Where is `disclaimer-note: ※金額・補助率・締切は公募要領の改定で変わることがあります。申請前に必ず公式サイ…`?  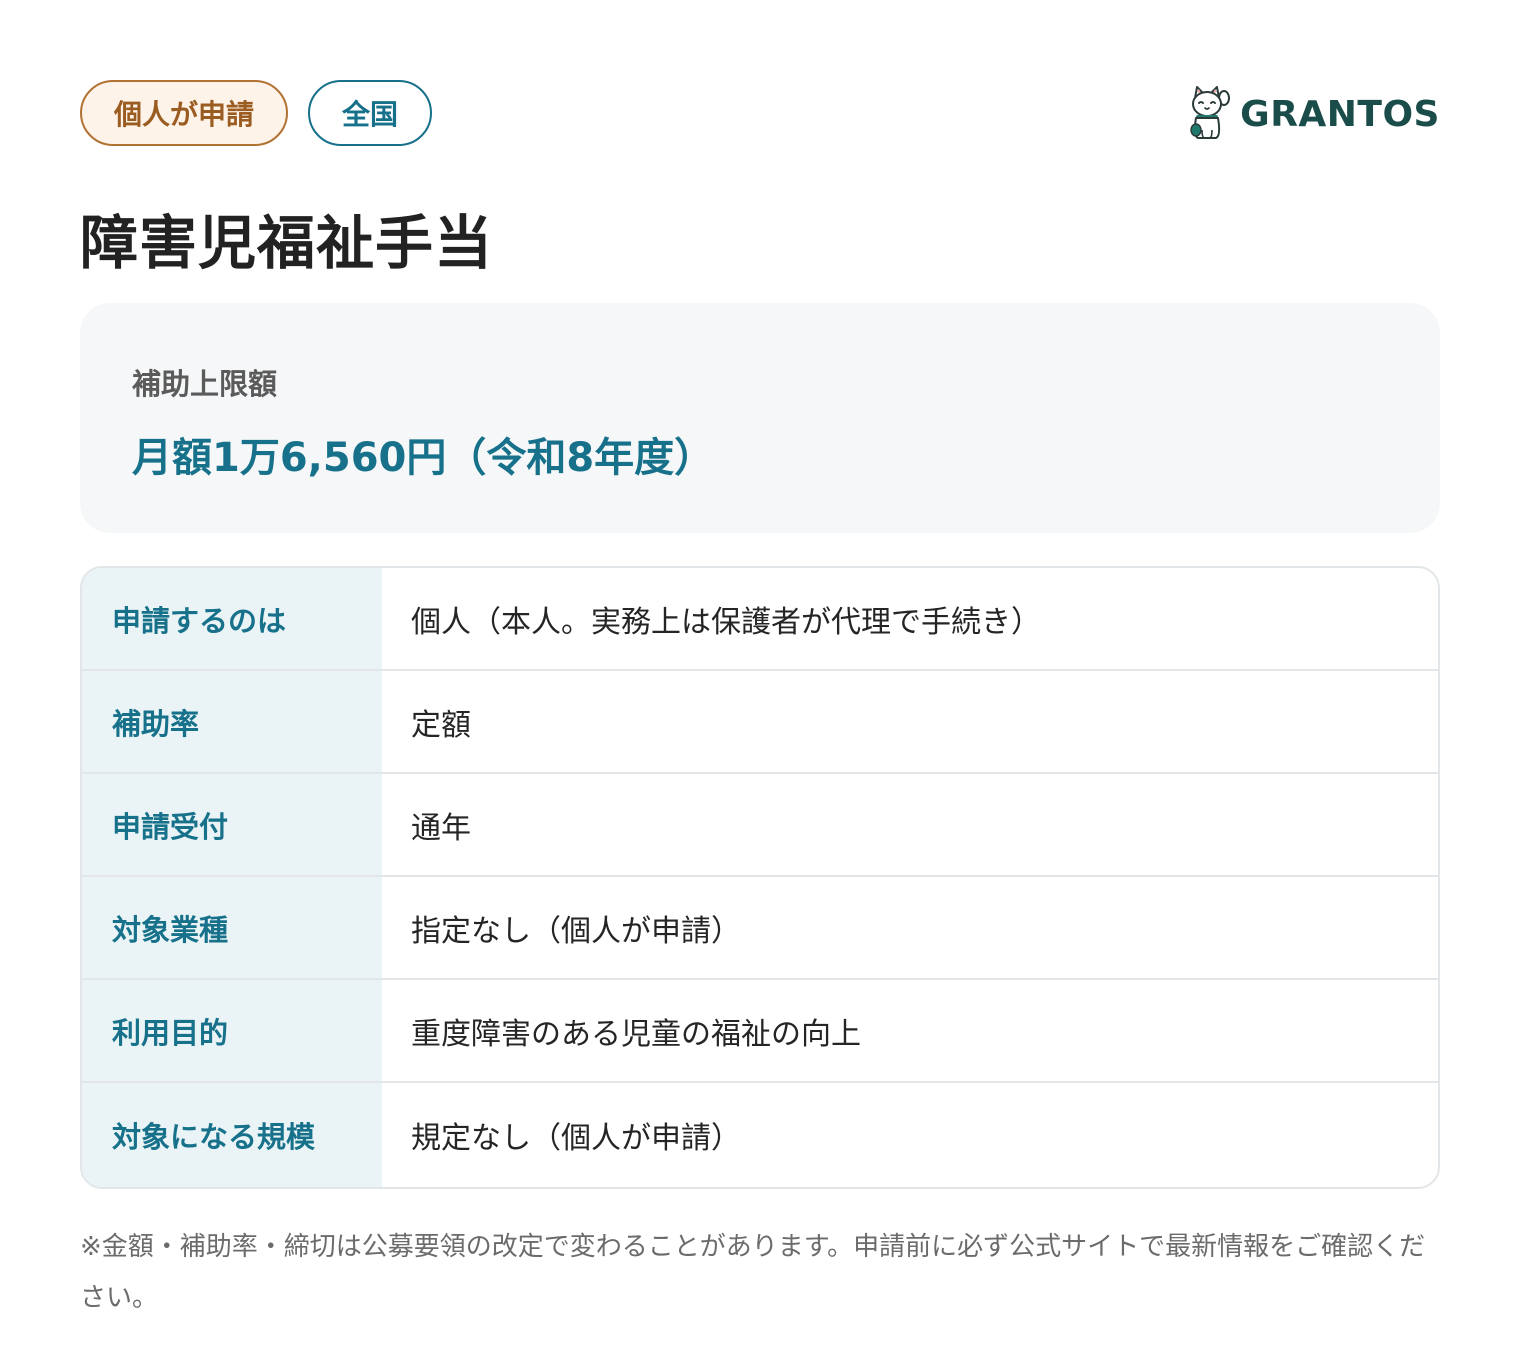
disclaimer-note: ※金額・補助率・締切は公募要領の改定で変わることがあります。申請前に必ず公式サイ… is located at coordinates (753, 1272).